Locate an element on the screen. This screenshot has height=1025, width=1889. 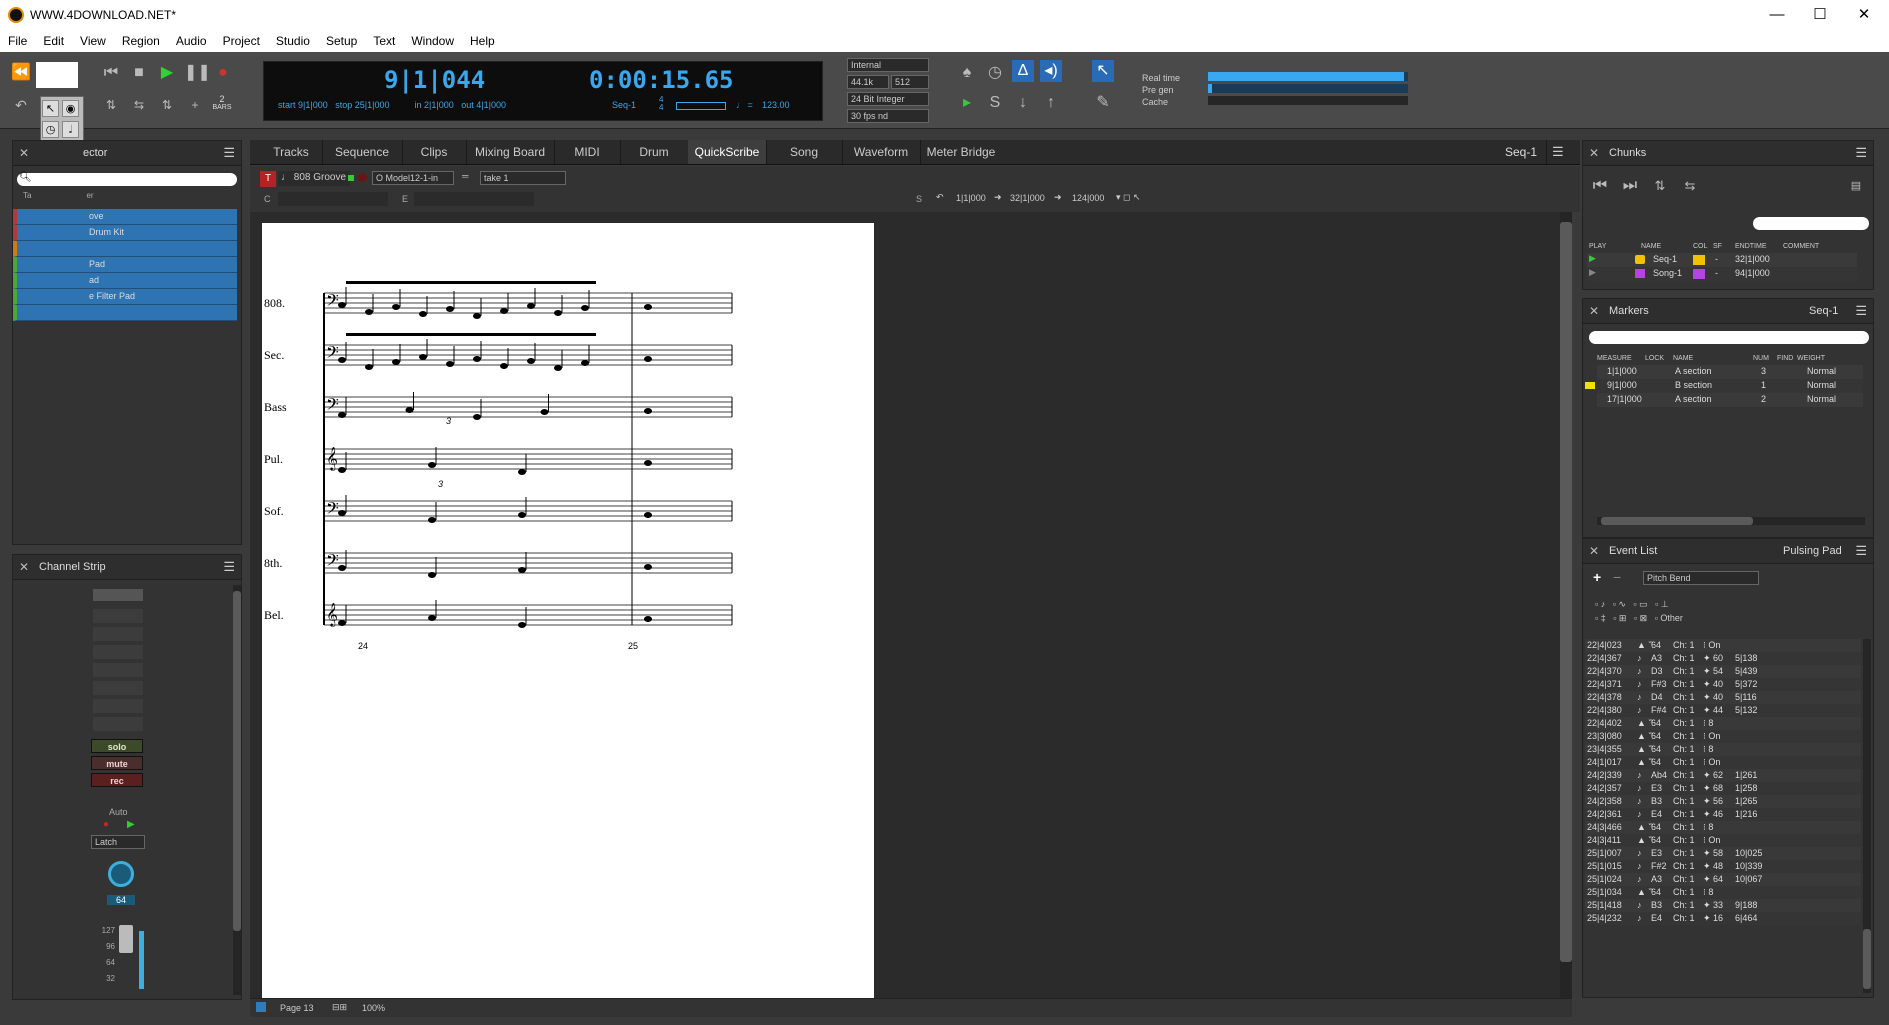
tab-sequence: Sequence is located at coordinates (362, 152).